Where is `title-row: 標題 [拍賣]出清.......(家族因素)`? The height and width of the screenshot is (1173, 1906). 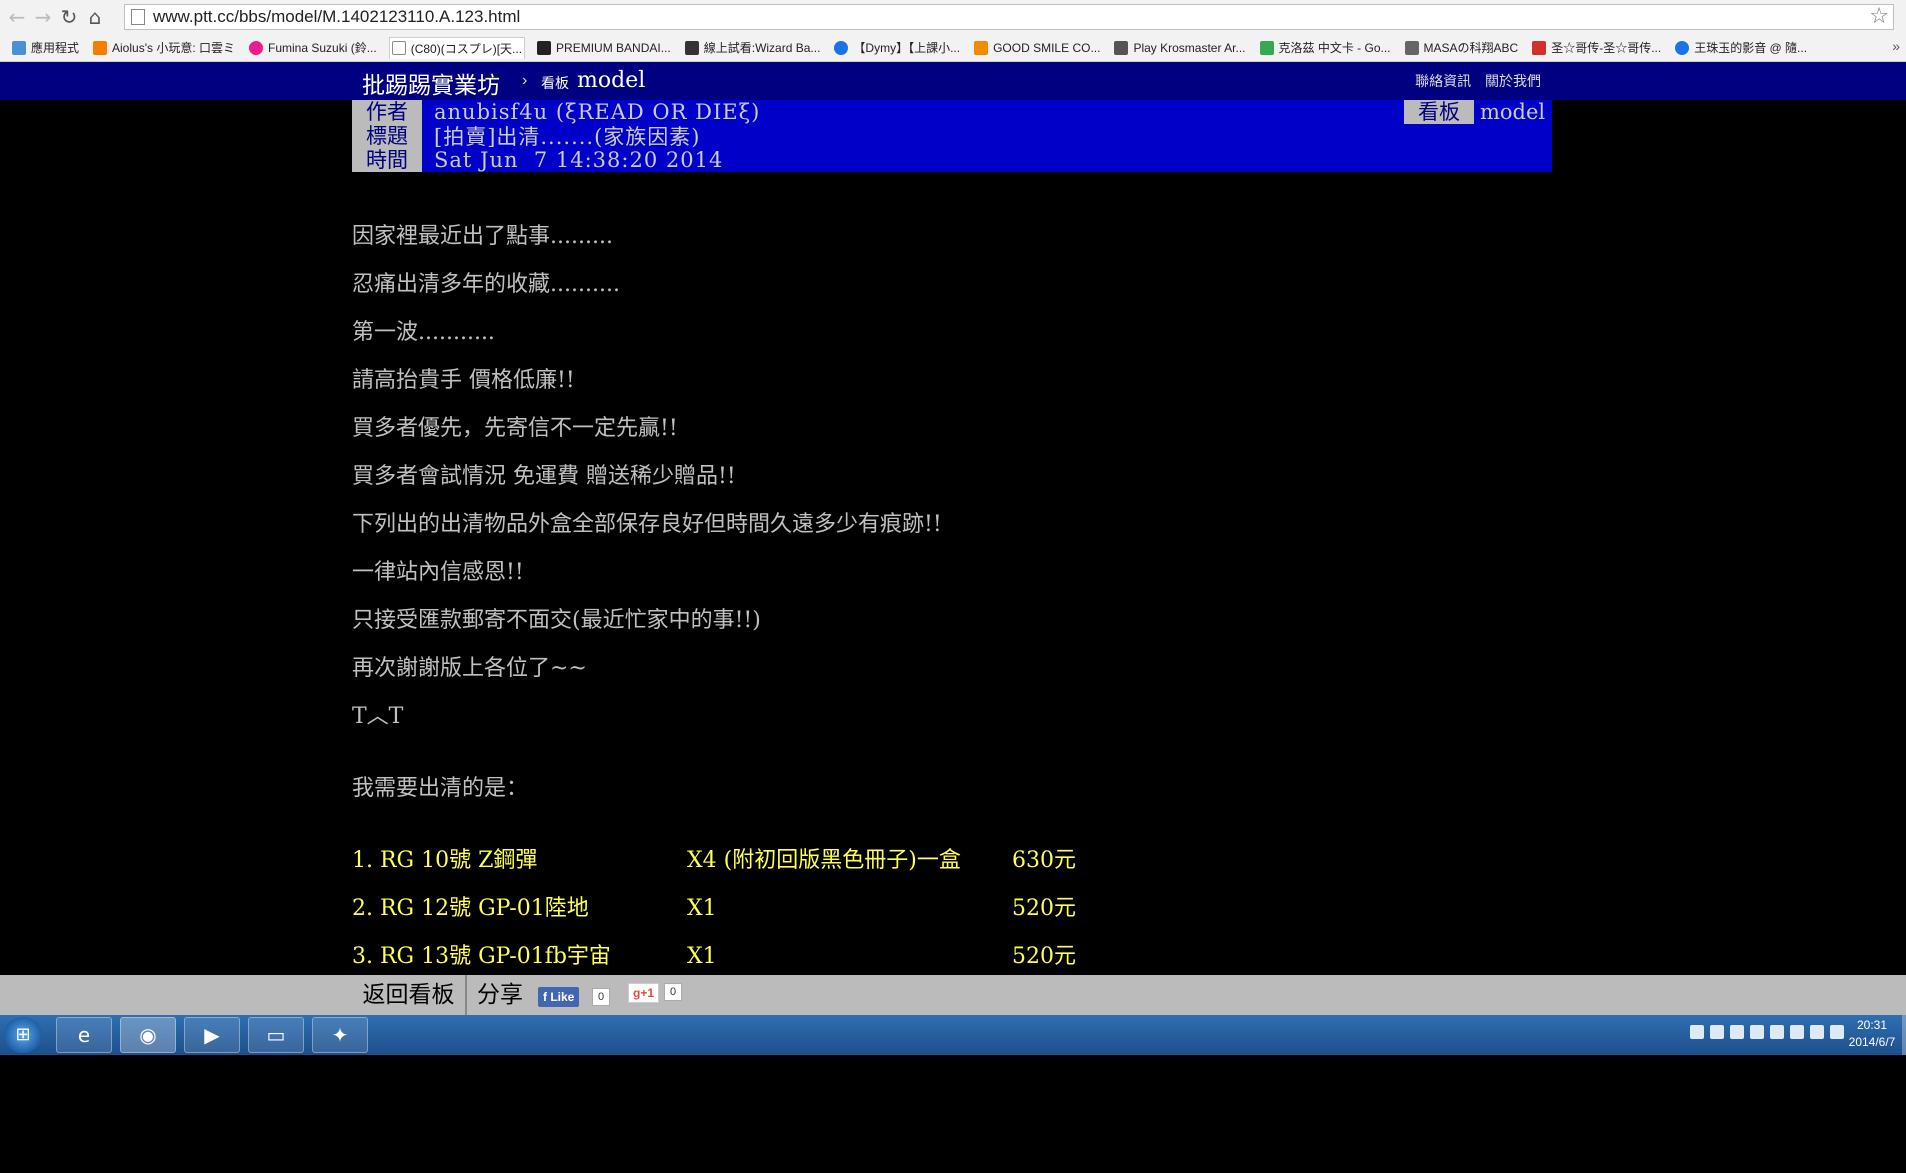 title-row: 標題 [拍賣]出清.......(家族因素) is located at coordinates (526, 136).